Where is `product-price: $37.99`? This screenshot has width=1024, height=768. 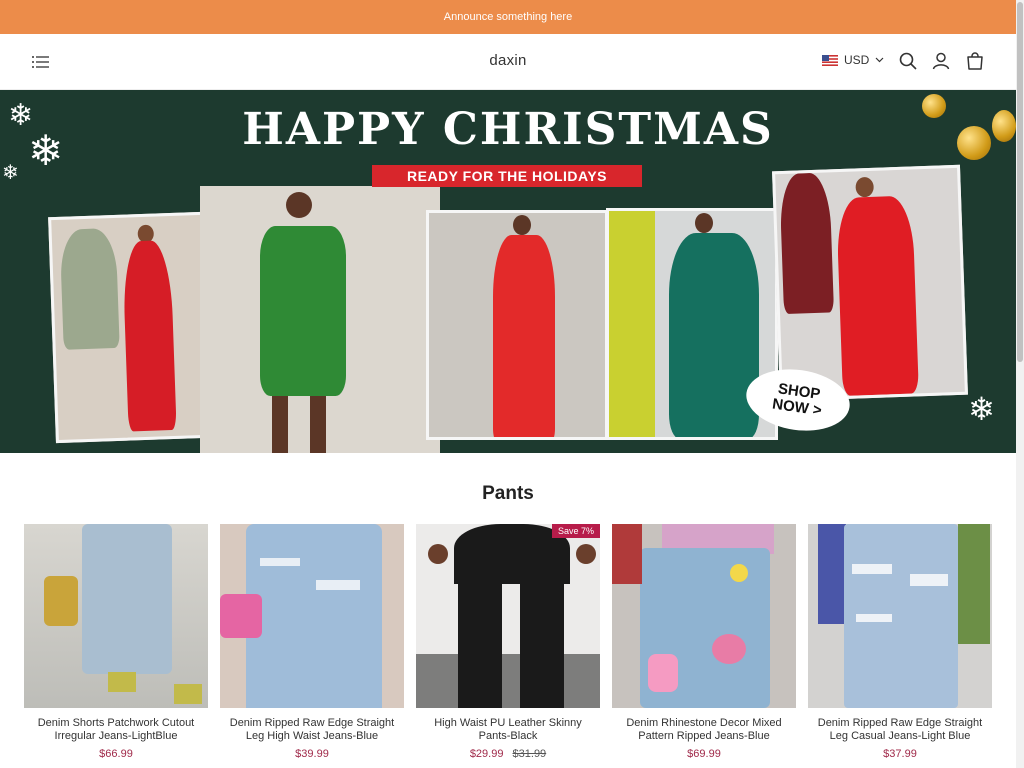
product-price: $37.99 is located at coordinates (900, 754).